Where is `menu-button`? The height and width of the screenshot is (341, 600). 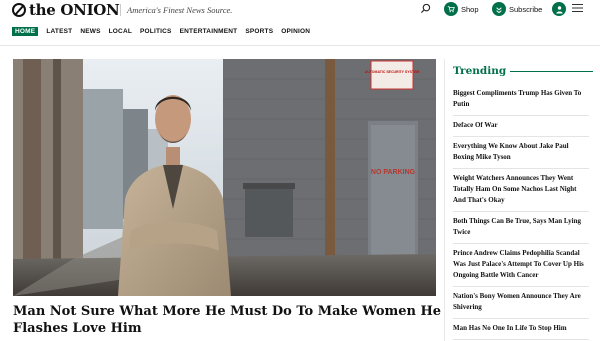 menu-button is located at coordinates (577, 8).